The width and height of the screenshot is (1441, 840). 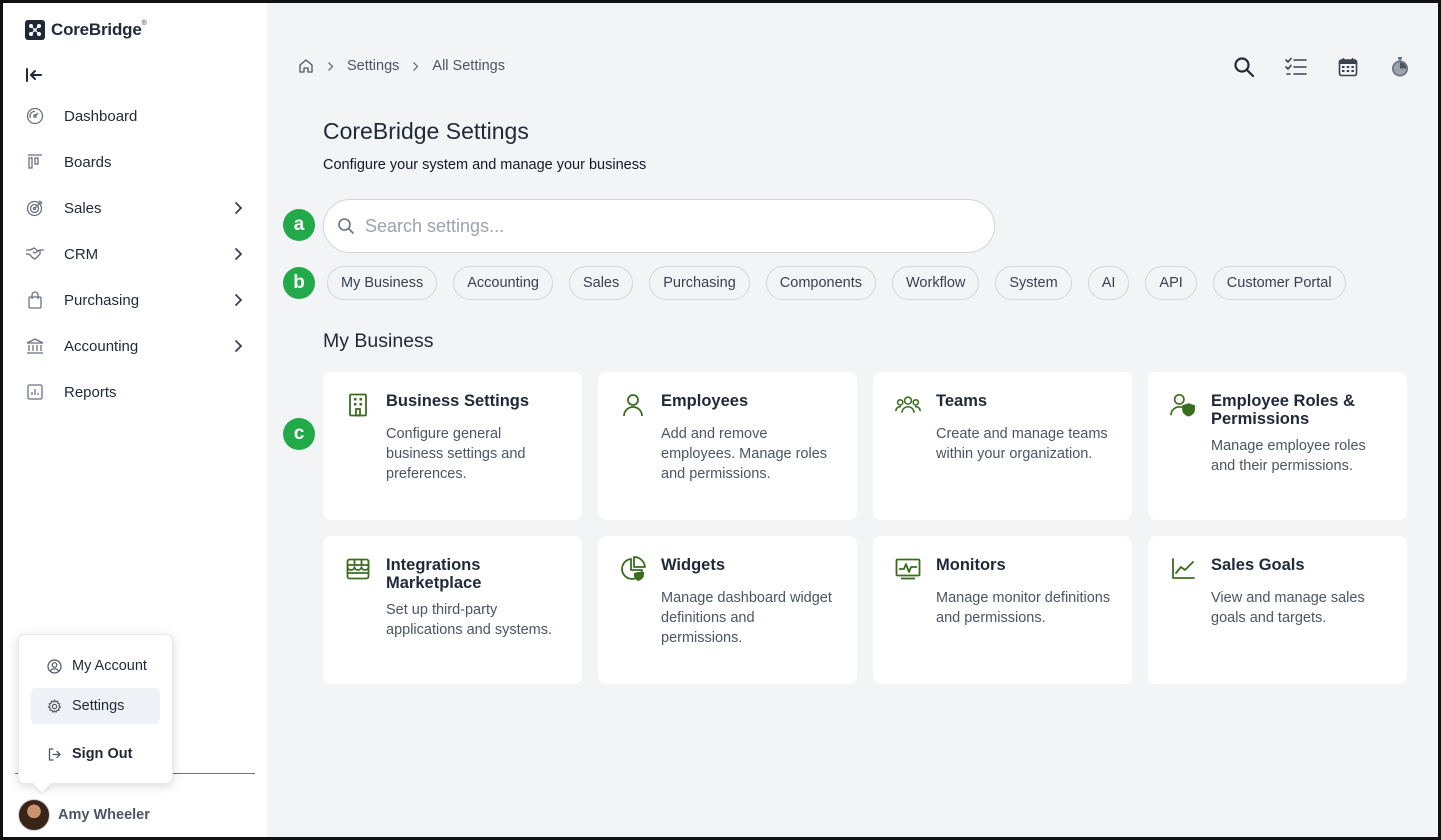 I want to click on sidebar-item-reports: Reports, so click(x=133, y=392).